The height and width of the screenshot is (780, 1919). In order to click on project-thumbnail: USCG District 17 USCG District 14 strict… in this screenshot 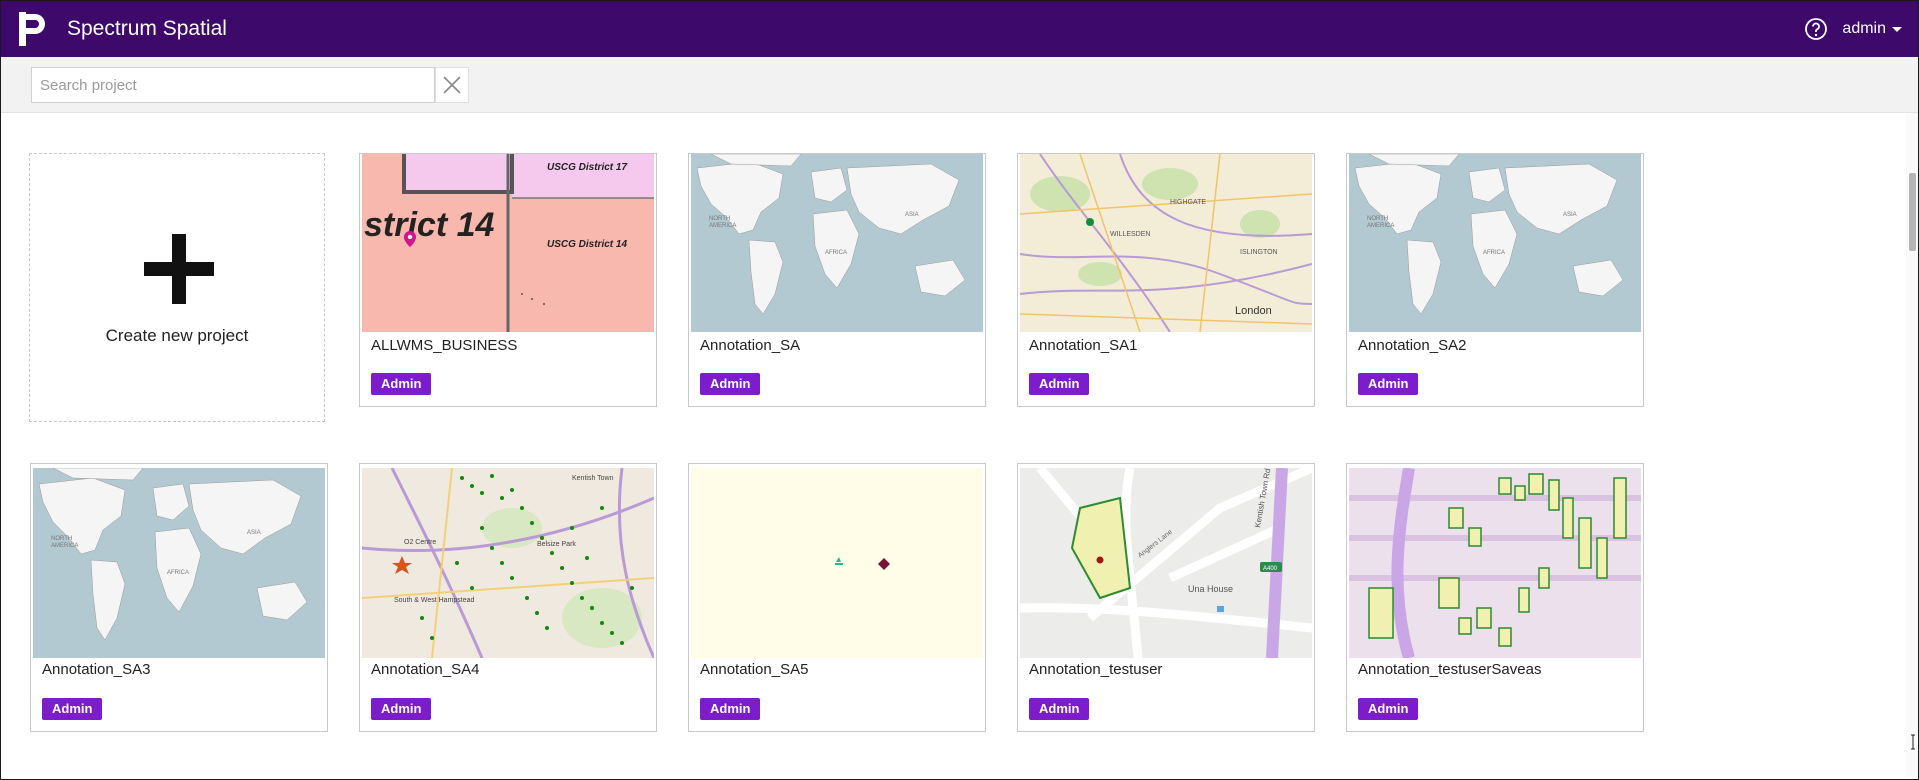, I will do `click(508, 243)`.